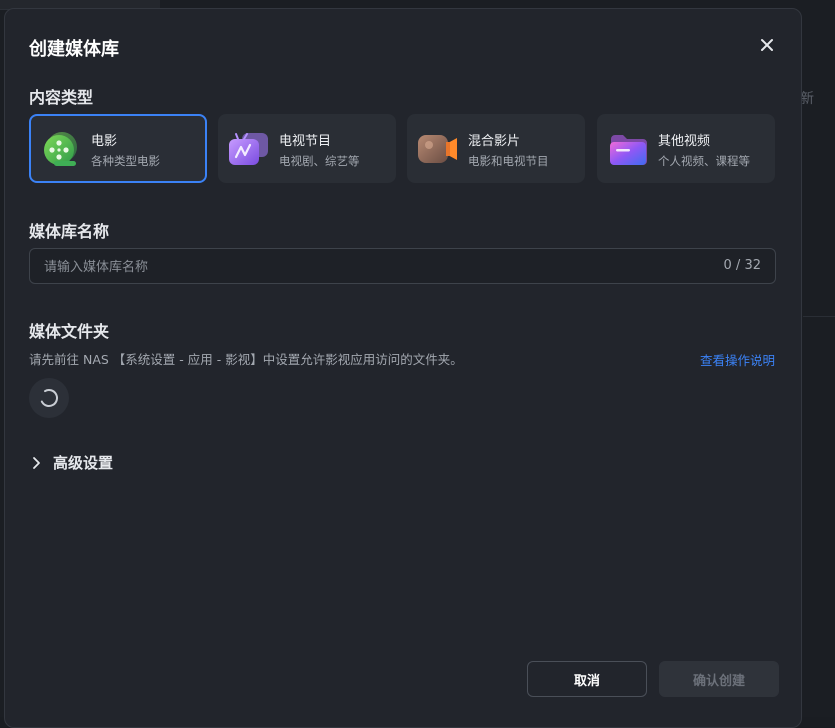 This screenshot has width=835, height=728. I want to click on background-divider, so click(819, 316).